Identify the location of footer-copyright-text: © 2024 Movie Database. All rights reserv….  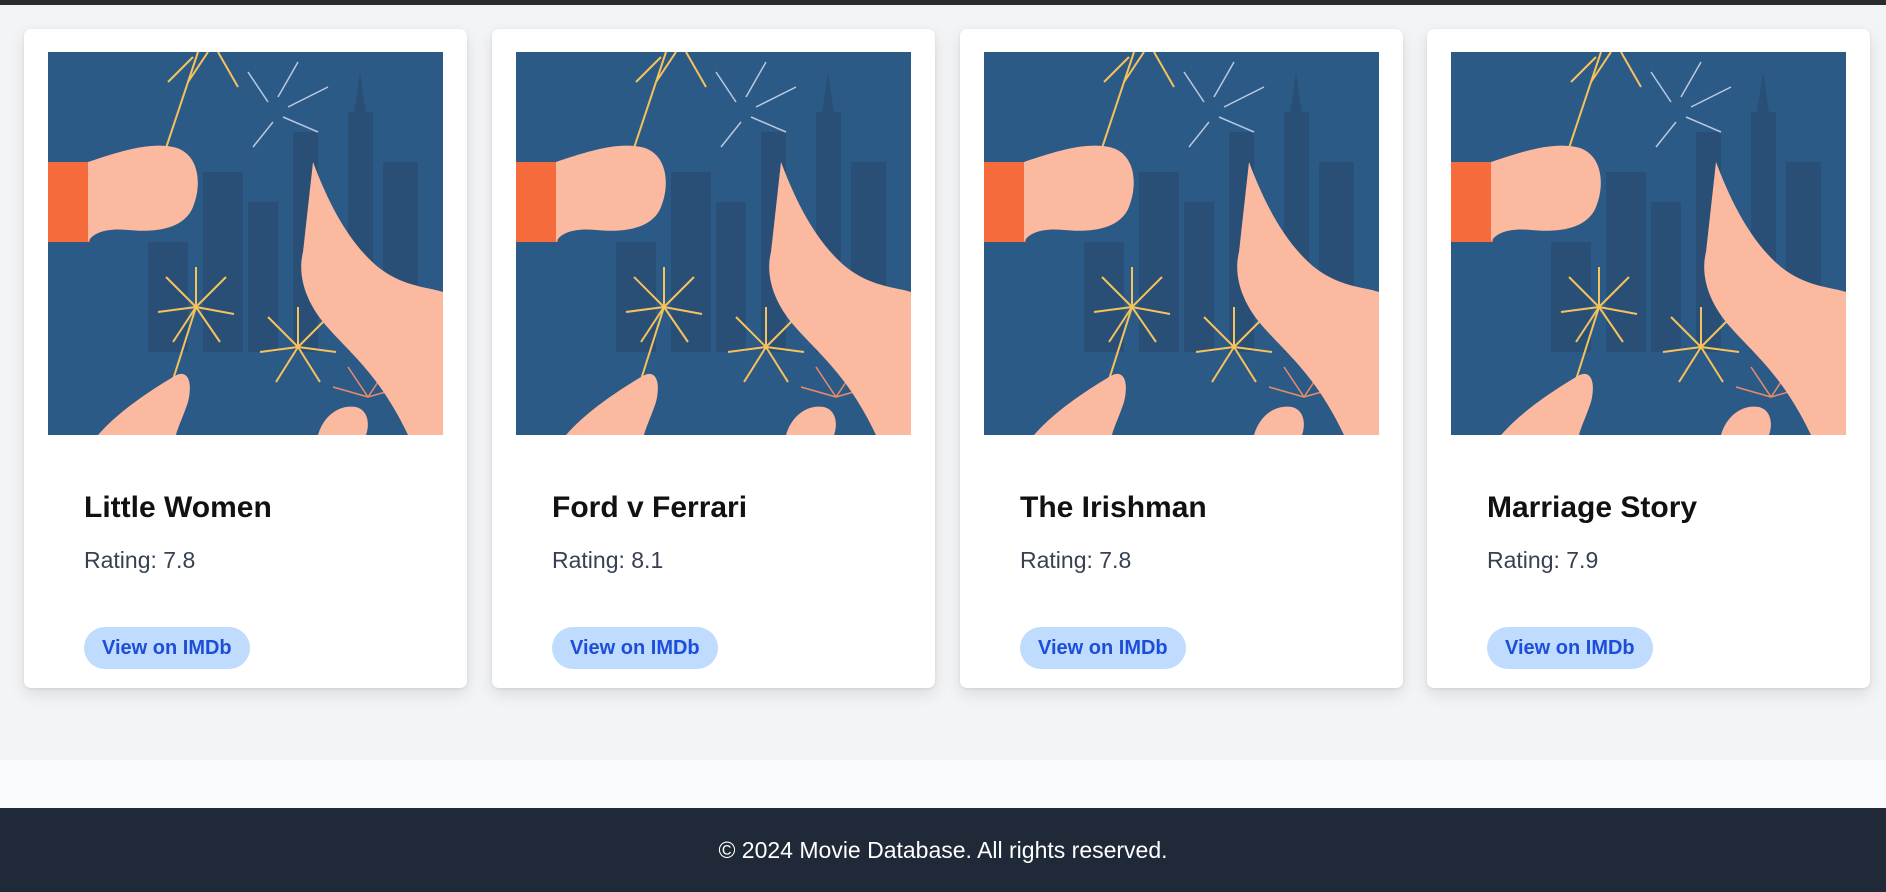
(943, 849).